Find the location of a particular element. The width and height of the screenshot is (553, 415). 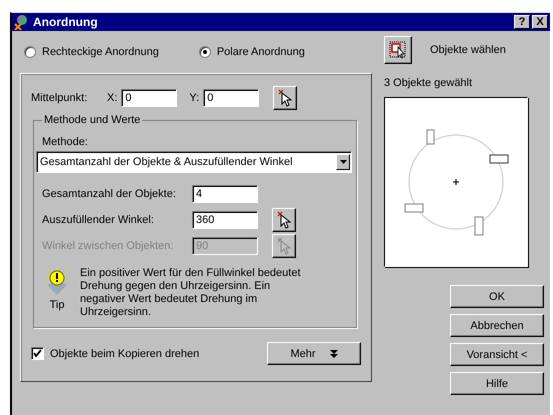

value-field: 4 is located at coordinates (225, 194).